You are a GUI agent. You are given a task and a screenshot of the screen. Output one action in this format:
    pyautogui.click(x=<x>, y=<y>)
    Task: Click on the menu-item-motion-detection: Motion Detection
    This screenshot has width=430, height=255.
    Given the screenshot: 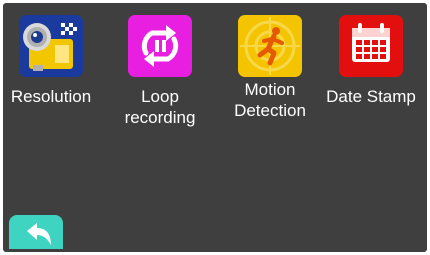 What is the action you would take?
    pyautogui.click(x=270, y=76)
    